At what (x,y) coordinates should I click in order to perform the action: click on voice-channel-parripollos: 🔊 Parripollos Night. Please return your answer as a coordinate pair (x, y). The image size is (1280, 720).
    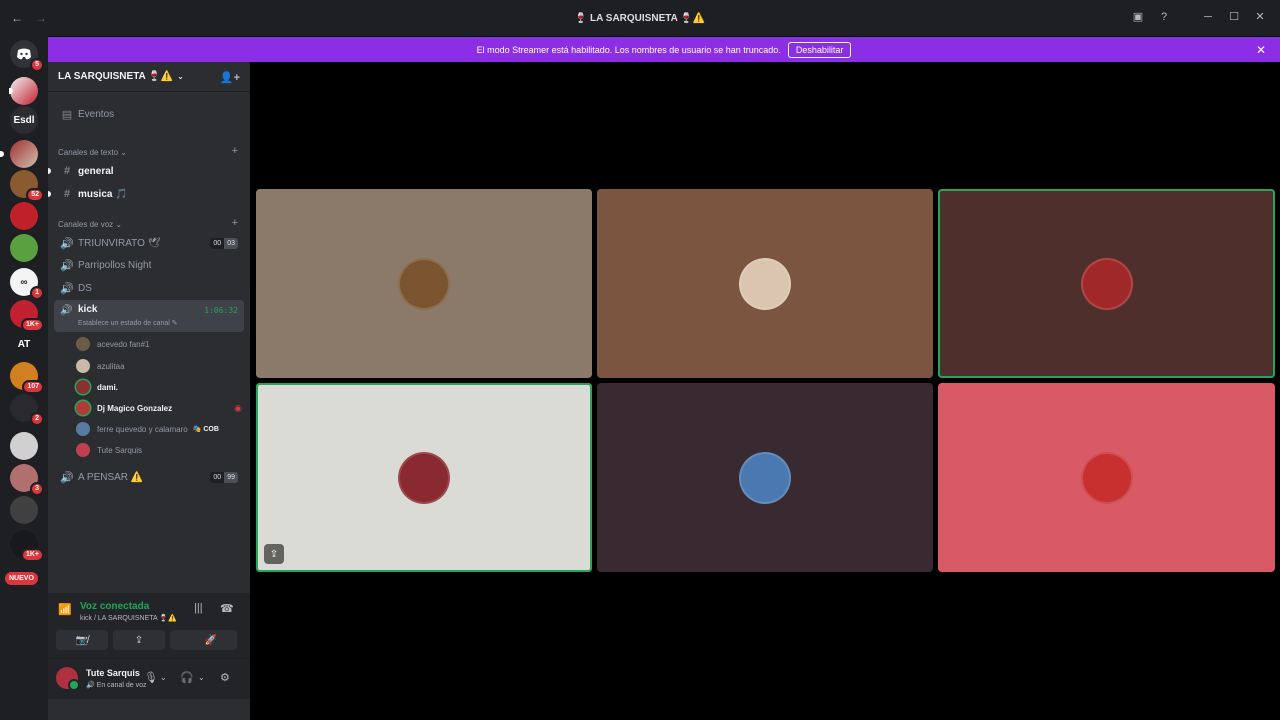
    Looking at the image, I should click on (149, 265).